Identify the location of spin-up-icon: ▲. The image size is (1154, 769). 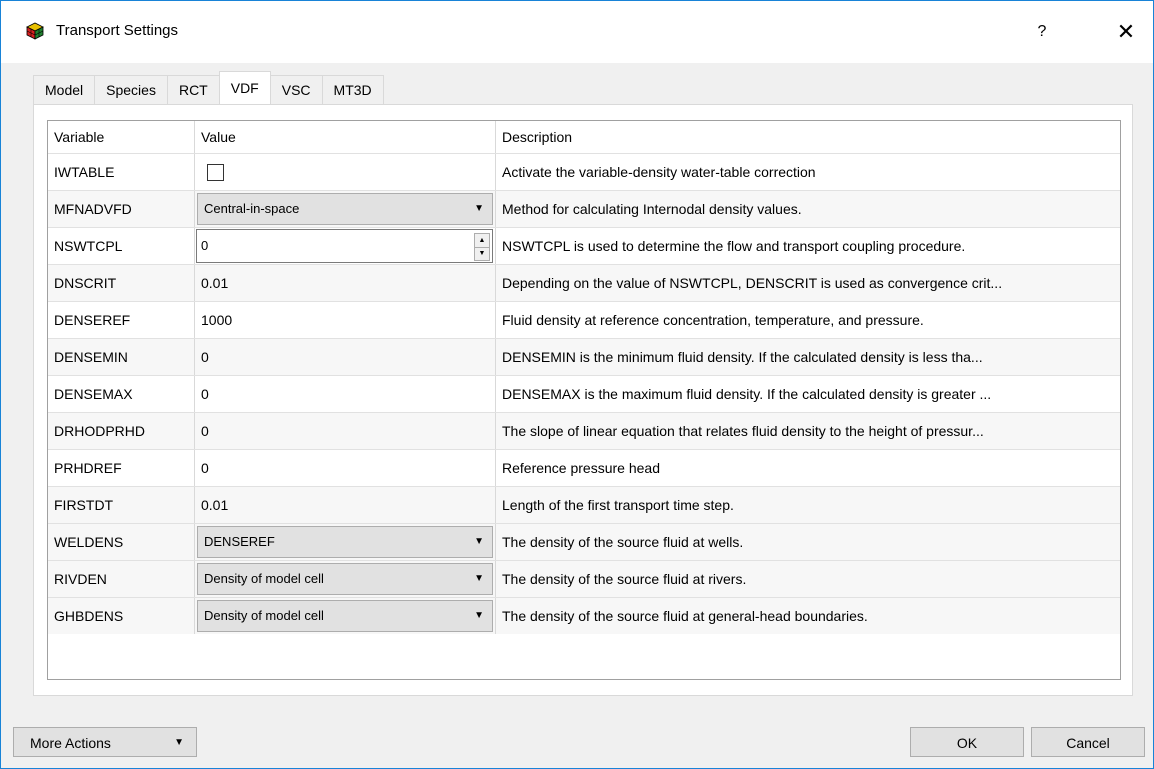
(482, 241).